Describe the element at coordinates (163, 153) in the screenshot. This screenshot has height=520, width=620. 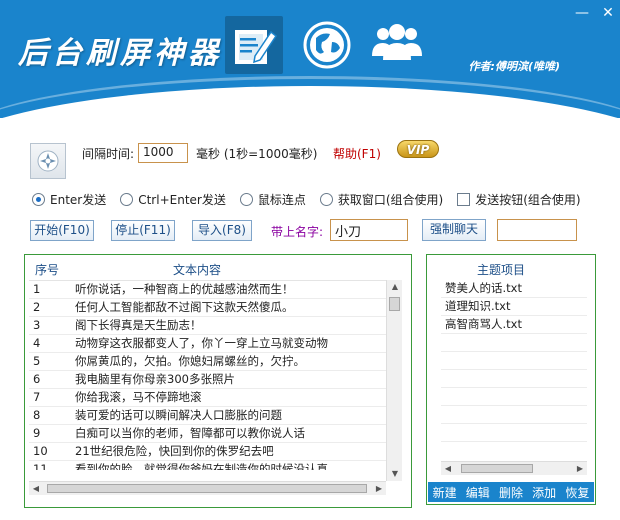
I see `interval-input: 1000` at that location.